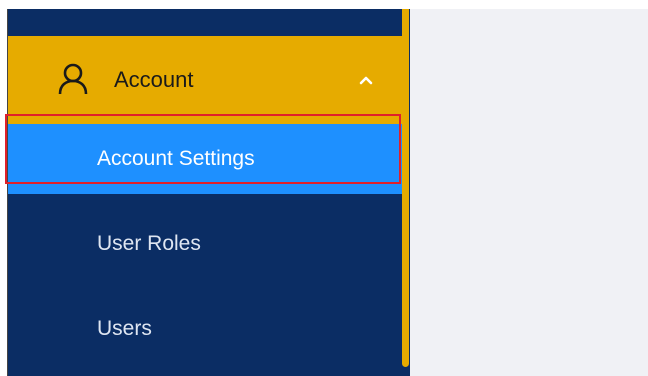 The image size is (648, 376). What do you see at coordinates (154, 79) in the screenshot?
I see `account-menu-label: Account` at bounding box center [154, 79].